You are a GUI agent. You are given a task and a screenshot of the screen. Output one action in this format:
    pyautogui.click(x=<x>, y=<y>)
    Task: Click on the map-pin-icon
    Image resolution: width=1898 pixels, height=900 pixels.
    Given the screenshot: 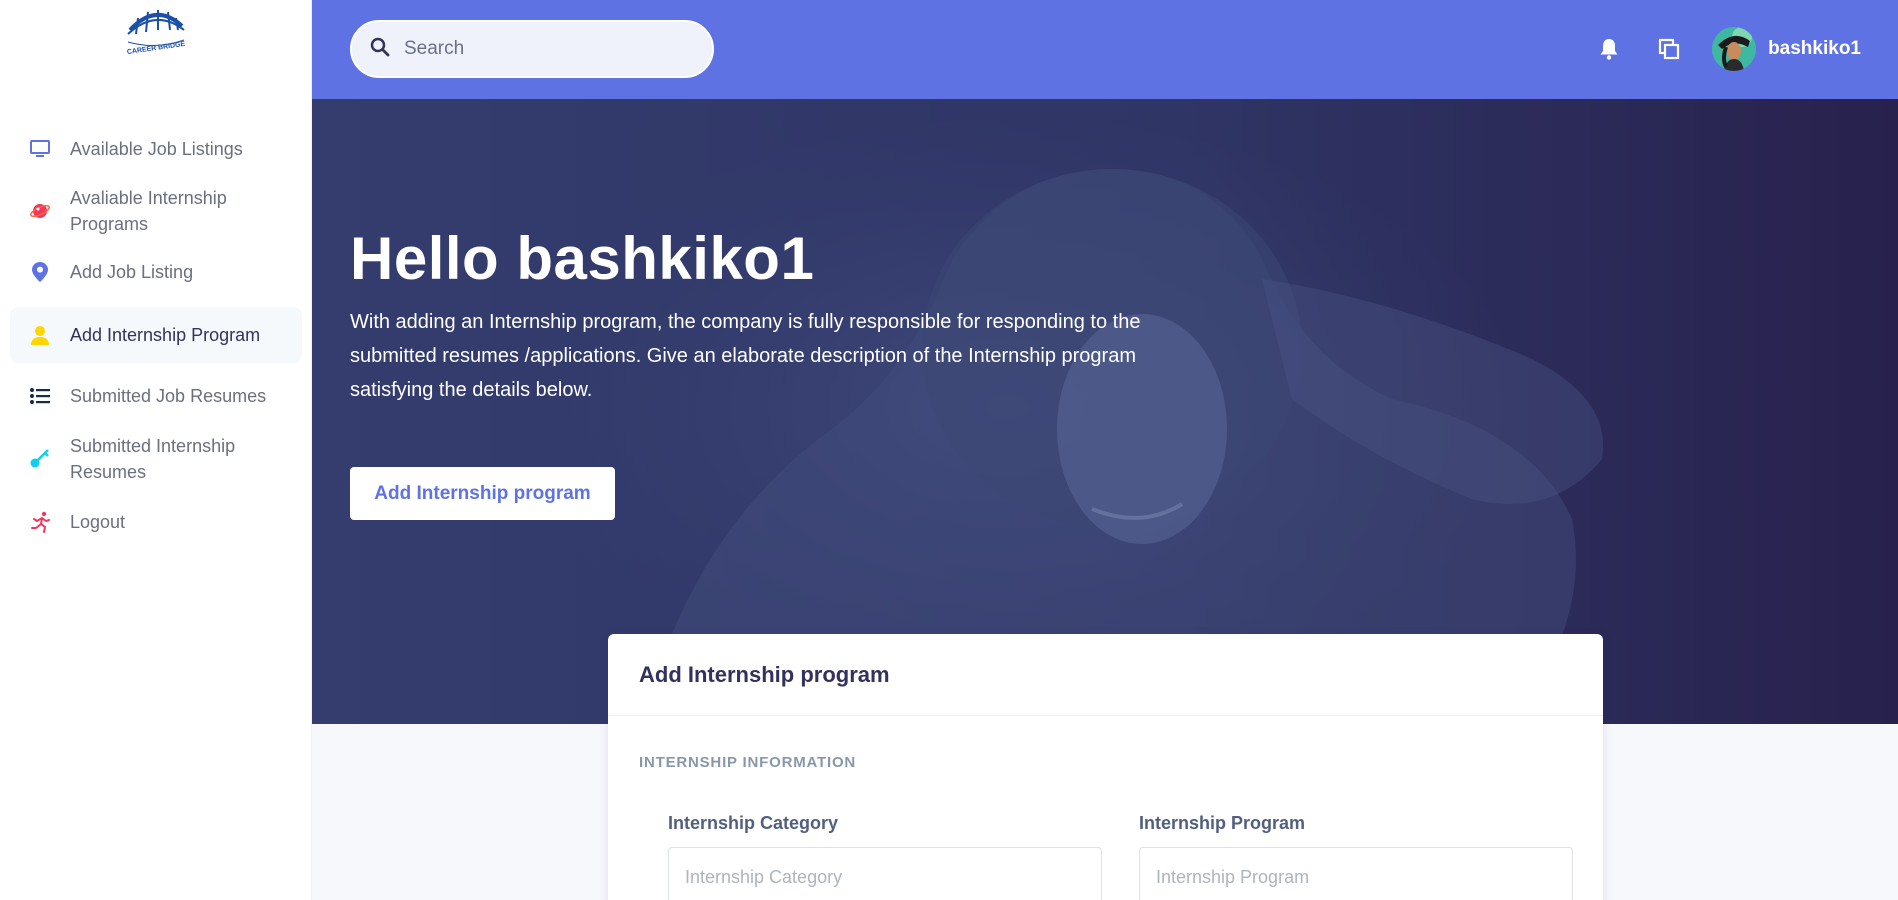 What is the action you would take?
    pyautogui.click(x=40, y=272)
    